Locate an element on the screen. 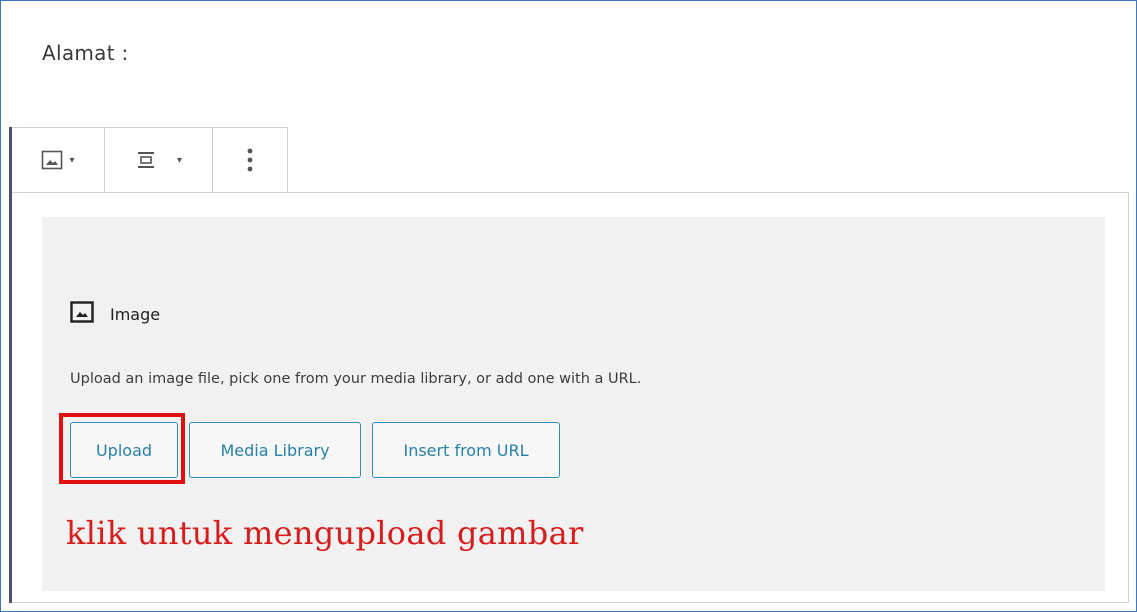 The image size is (1137, 612). block-type-button: ▾ is located at coordinates (58, 160).